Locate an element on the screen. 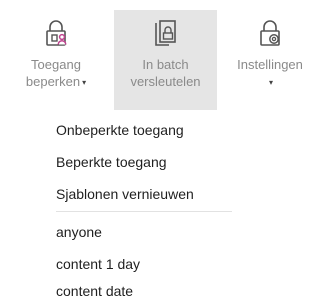  settings-caret: ▾ is located at coordinates (270, 82).